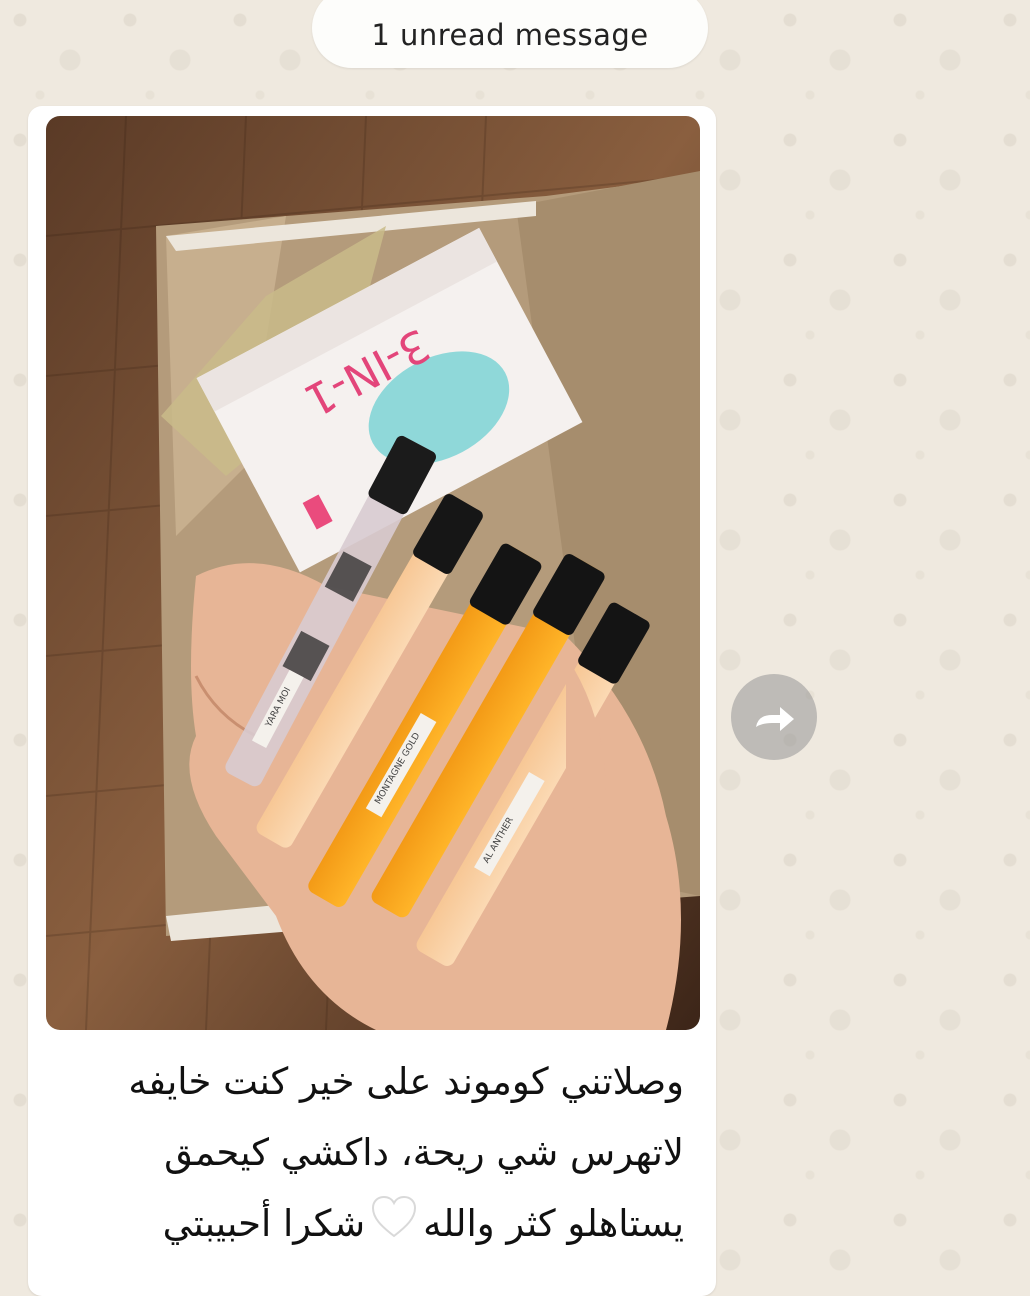 This screenshot has width=1030, height=1296. Describe the element at coordinates (406, 1081) in the screenshot. I see `caption-line-1: وصلاتني كوموند على خير كنت خايفه` at that location.